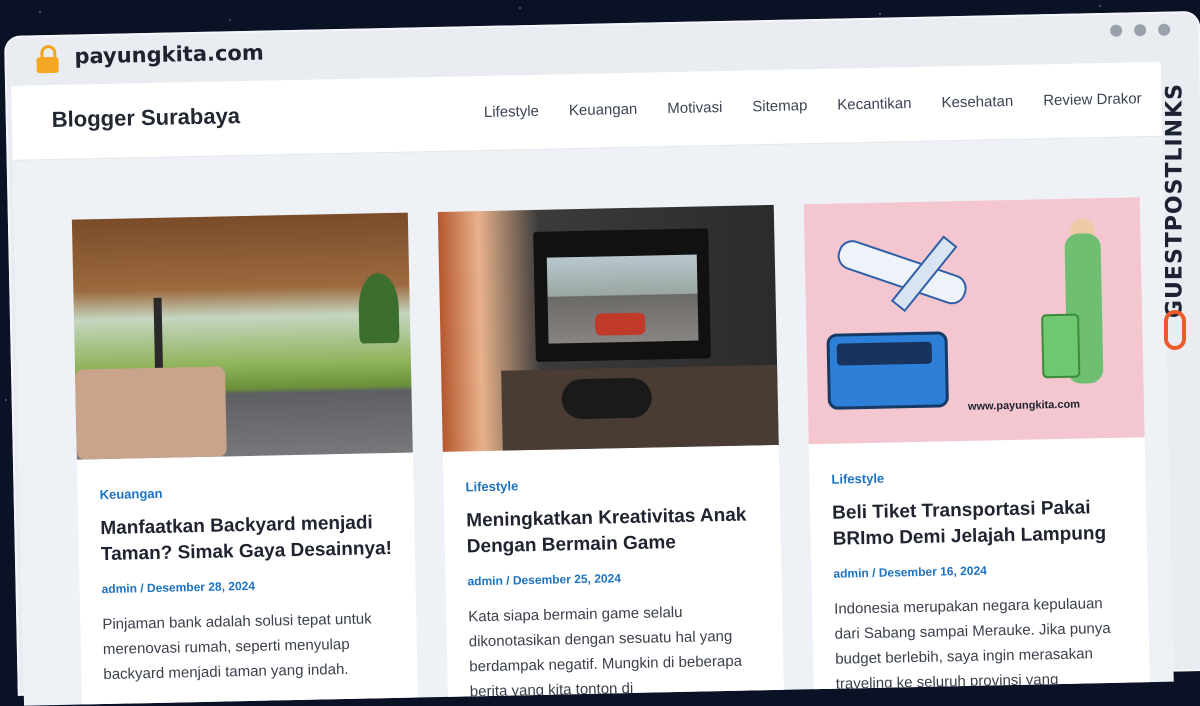 The height and width of the screenshot is (706, 1200). I want to click on nav-item-kesehatan: Kesehatan, so click(977, 102).